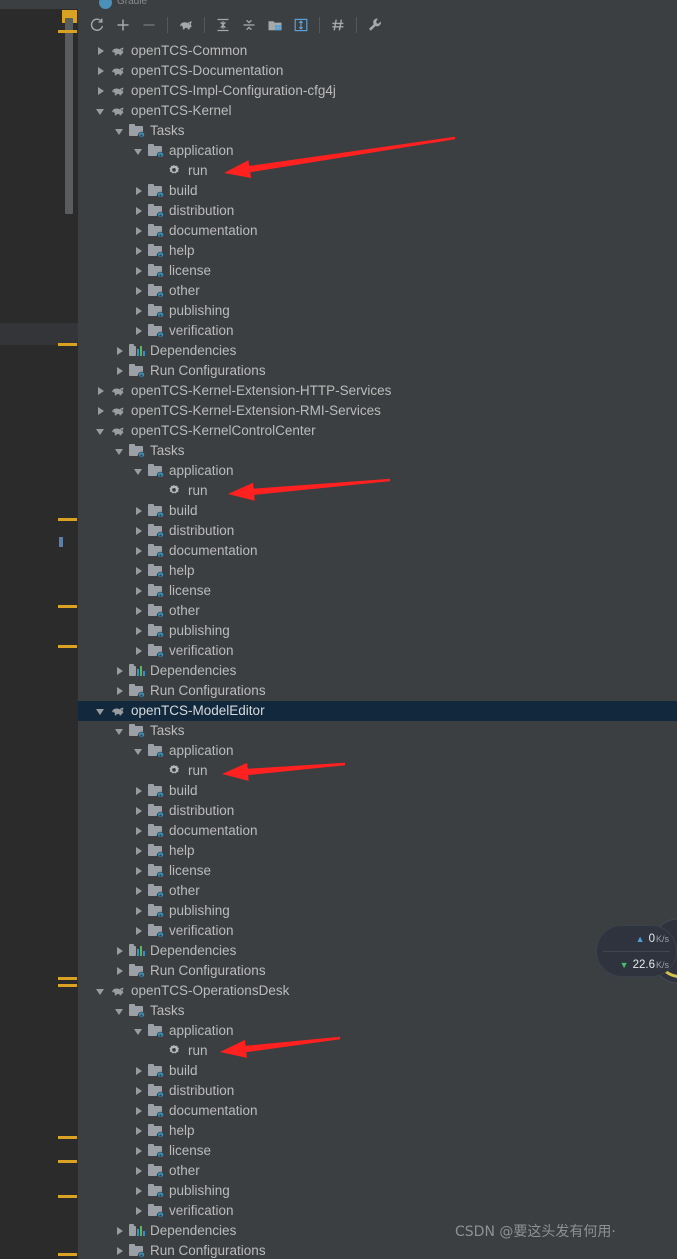  I want to click on collapse-all-button, so click(249, 25).